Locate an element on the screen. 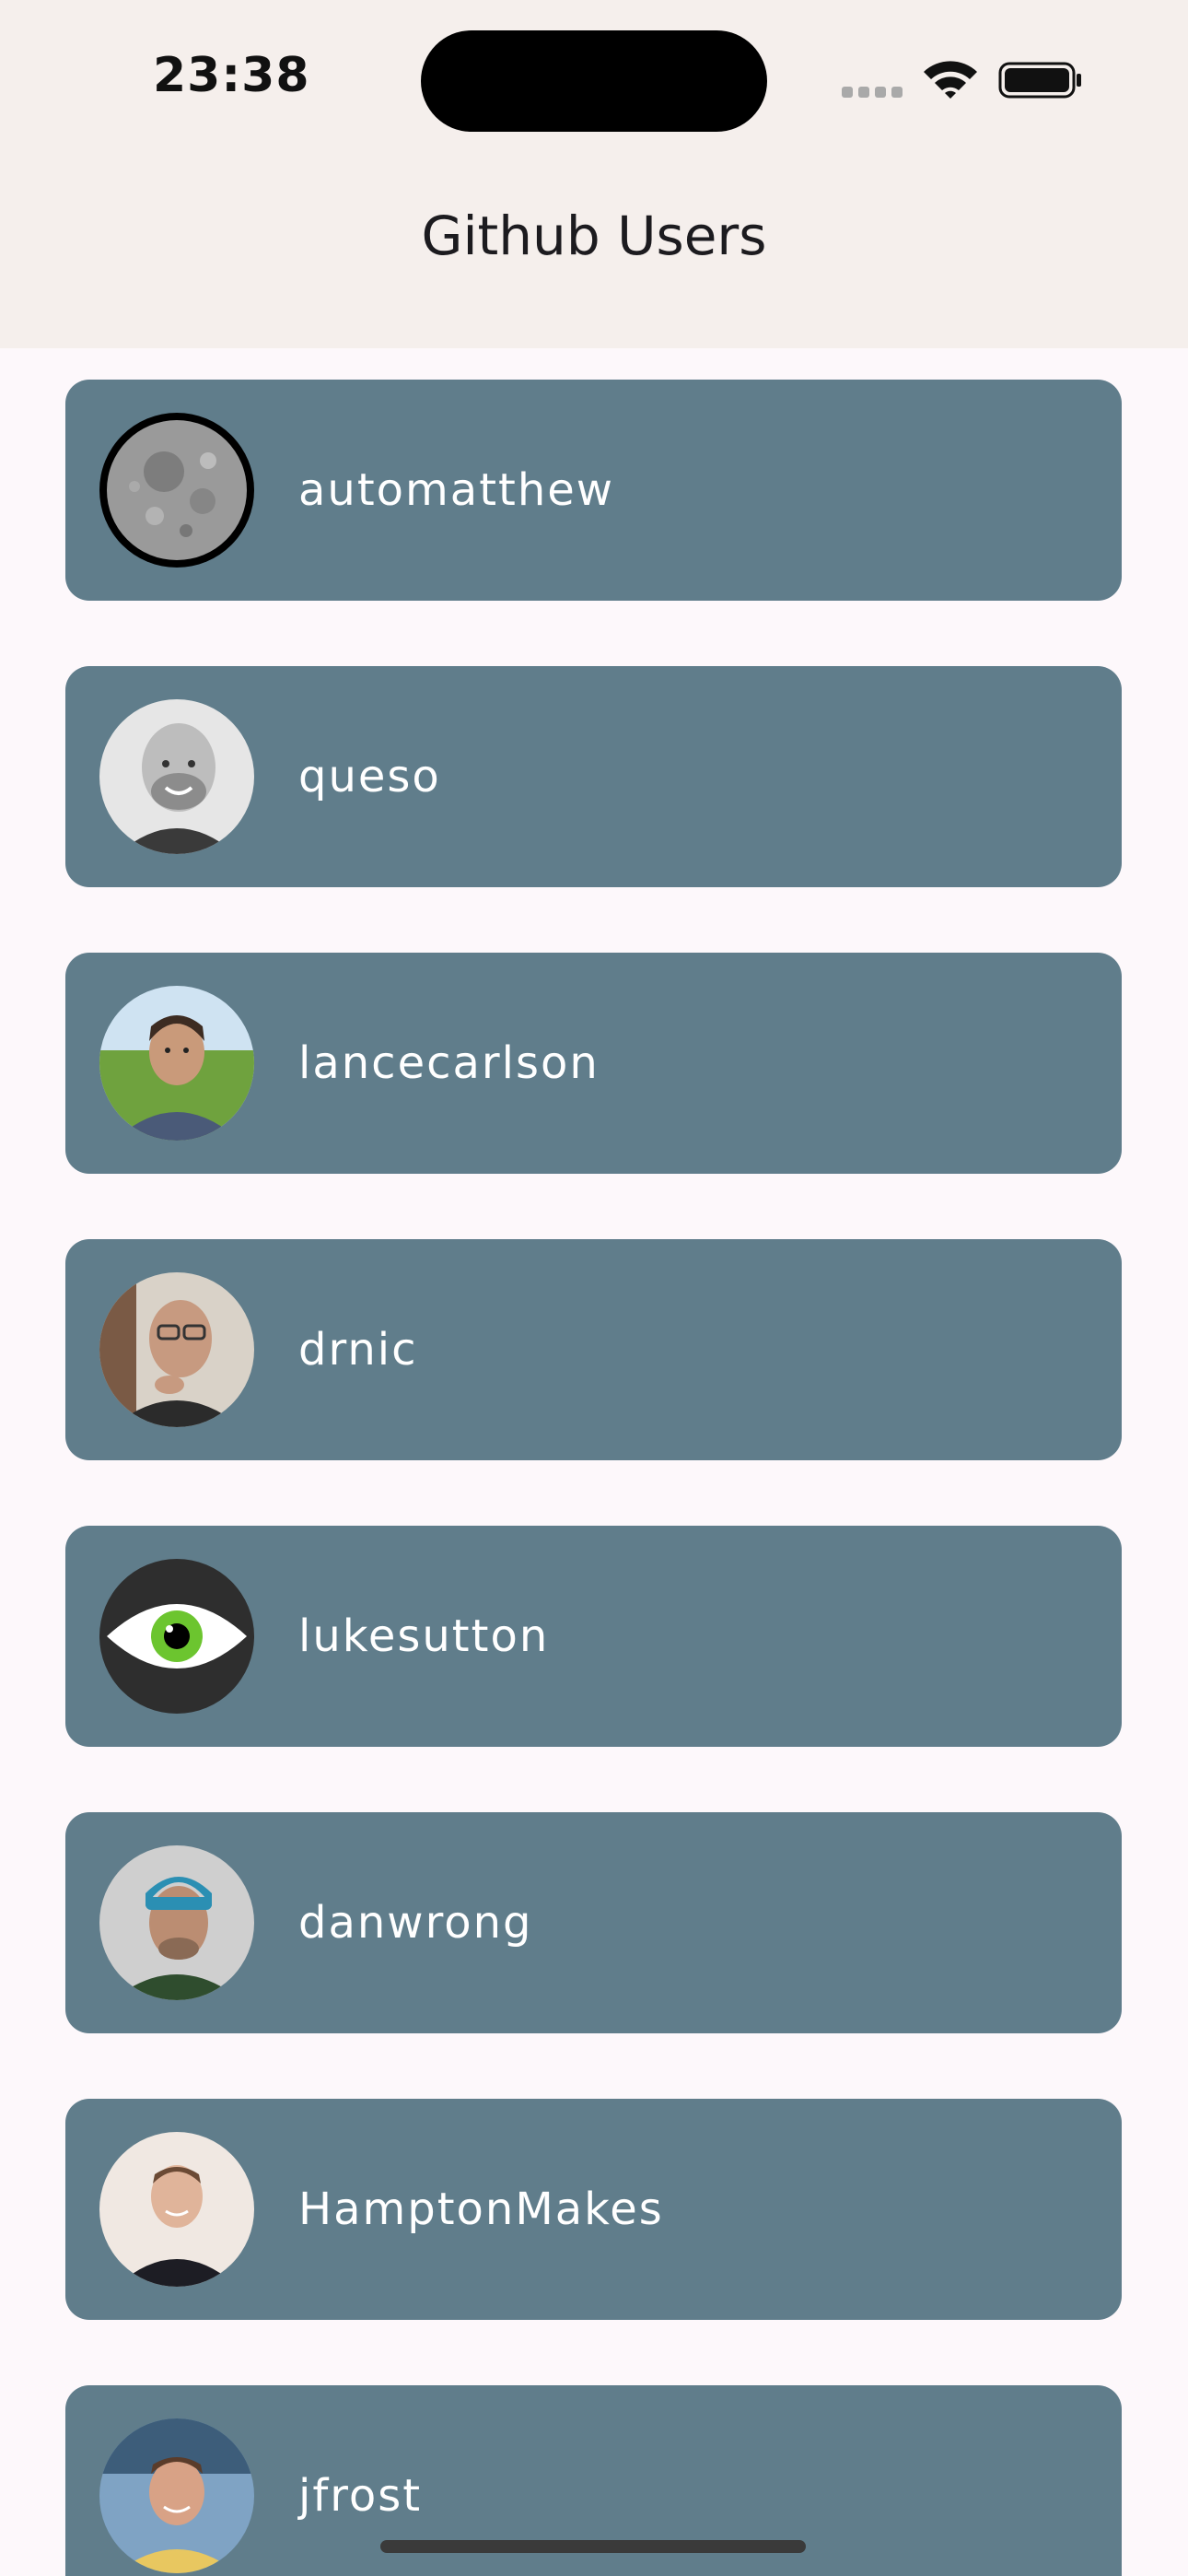 The height and width of the screenshot is (2576, 1188). user-login: HamptonMakes is located at coordinates (481, 2209).